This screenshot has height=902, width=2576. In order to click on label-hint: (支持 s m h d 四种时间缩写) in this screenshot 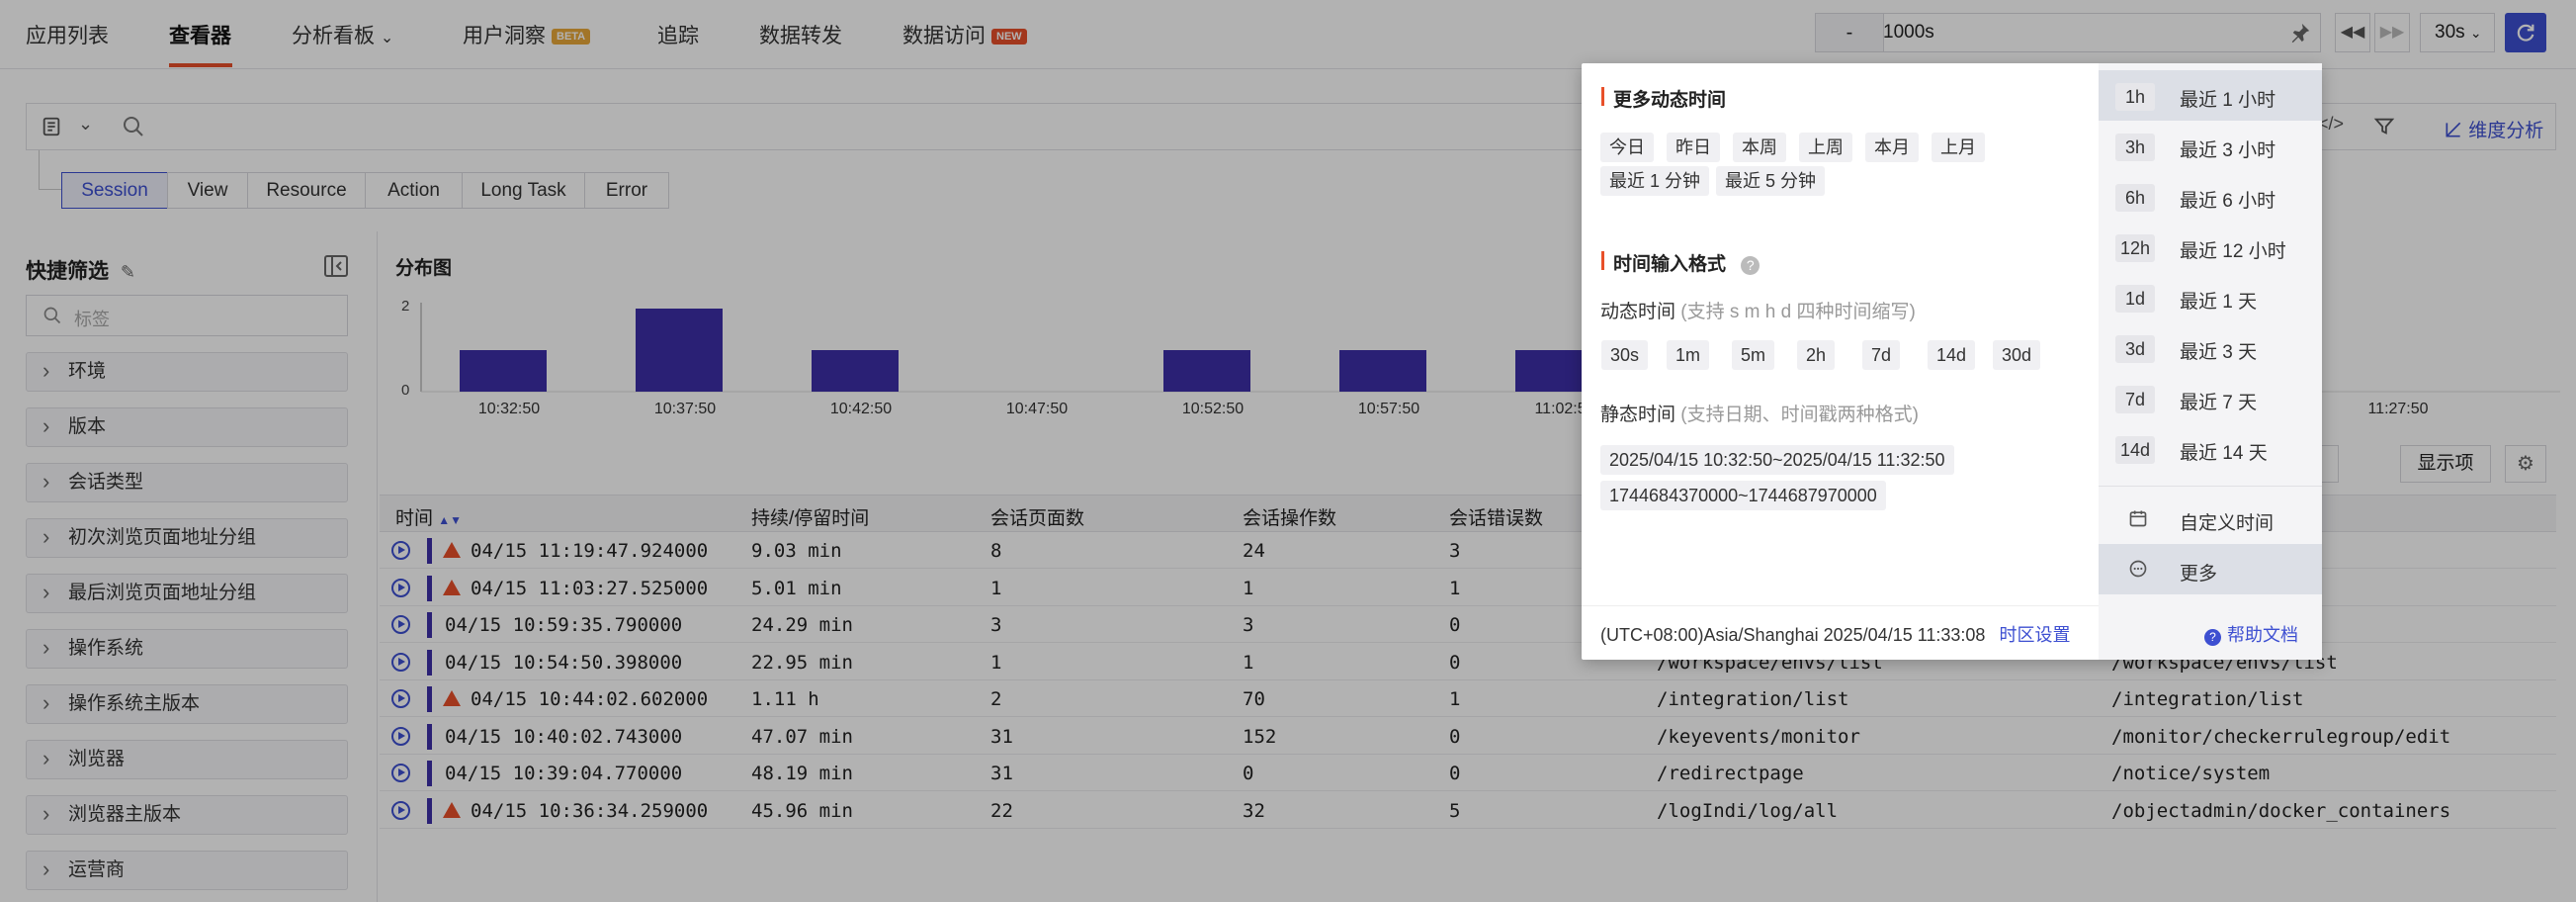, I will do `click(1798, 312)`.